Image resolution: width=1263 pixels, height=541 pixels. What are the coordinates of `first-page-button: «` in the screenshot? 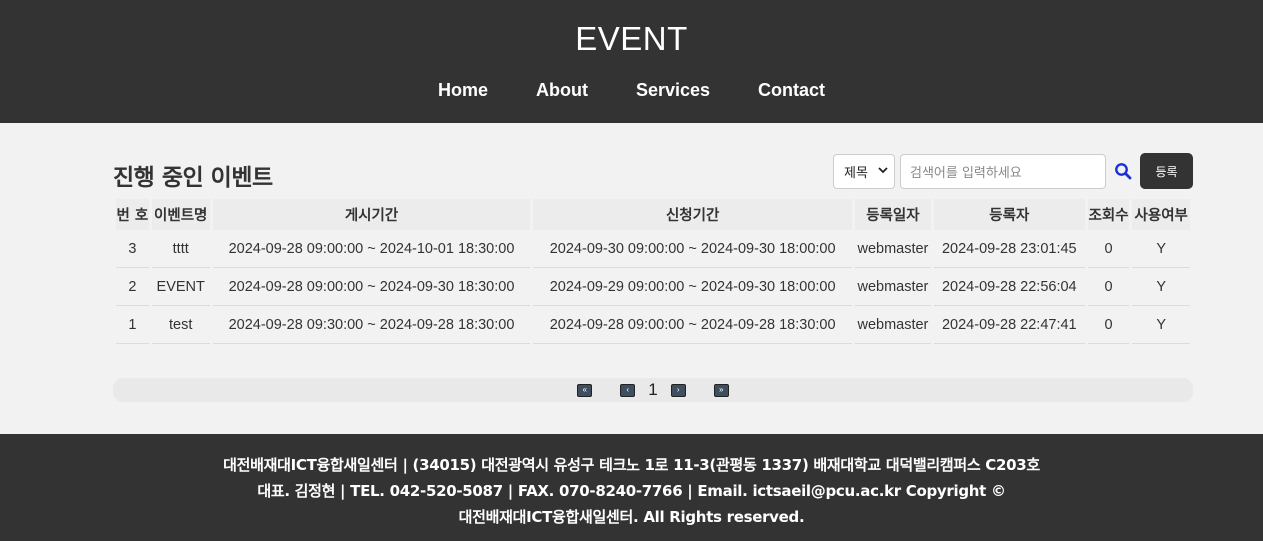 It's located at (585, 390).